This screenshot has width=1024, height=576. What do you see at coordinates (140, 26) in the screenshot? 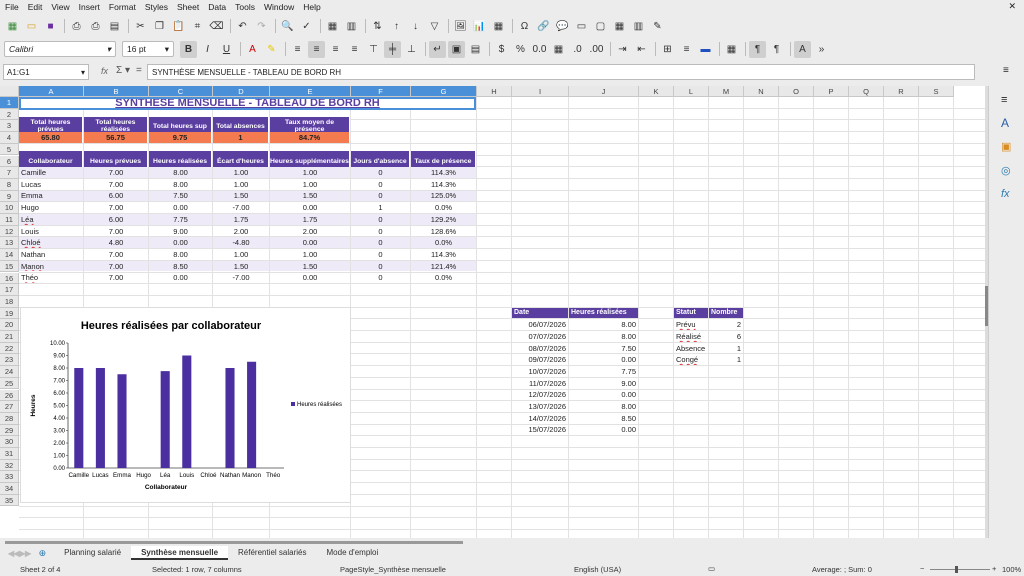
I see `cut-icon: ✂` at bounding box center [140, 26].